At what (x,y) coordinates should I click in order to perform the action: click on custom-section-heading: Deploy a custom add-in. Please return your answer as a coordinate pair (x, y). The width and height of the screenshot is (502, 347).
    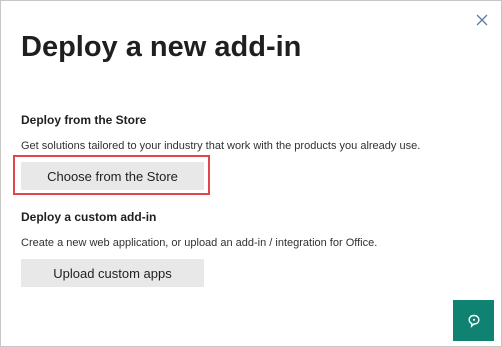
    Looking at the image, I should click on (89, 217).